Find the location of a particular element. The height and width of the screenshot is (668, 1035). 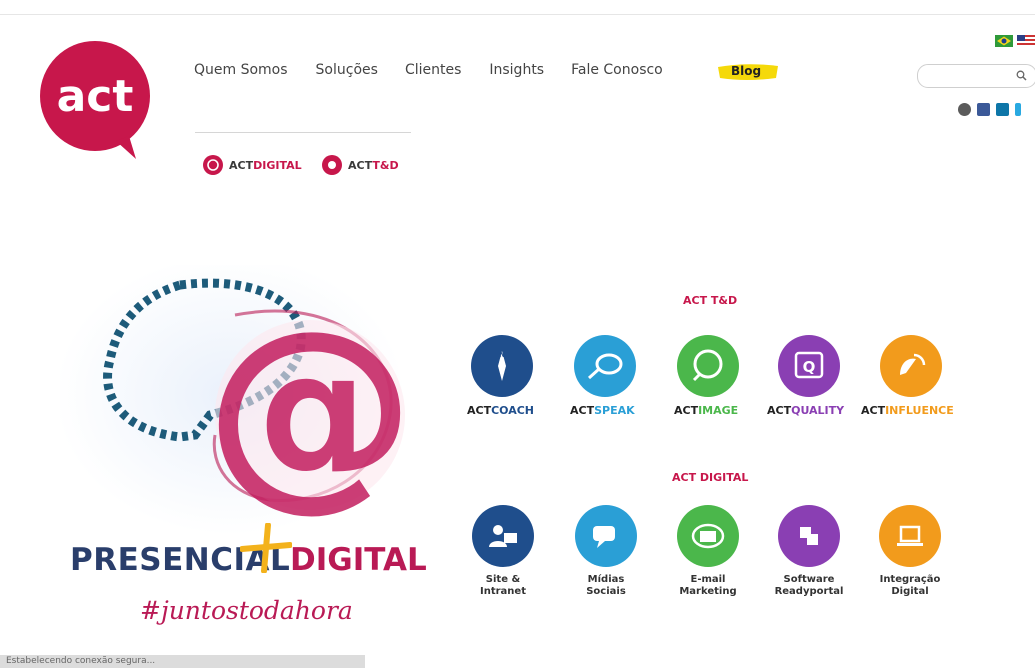

hero-illustration: @ is located at coordinates (237, 400).